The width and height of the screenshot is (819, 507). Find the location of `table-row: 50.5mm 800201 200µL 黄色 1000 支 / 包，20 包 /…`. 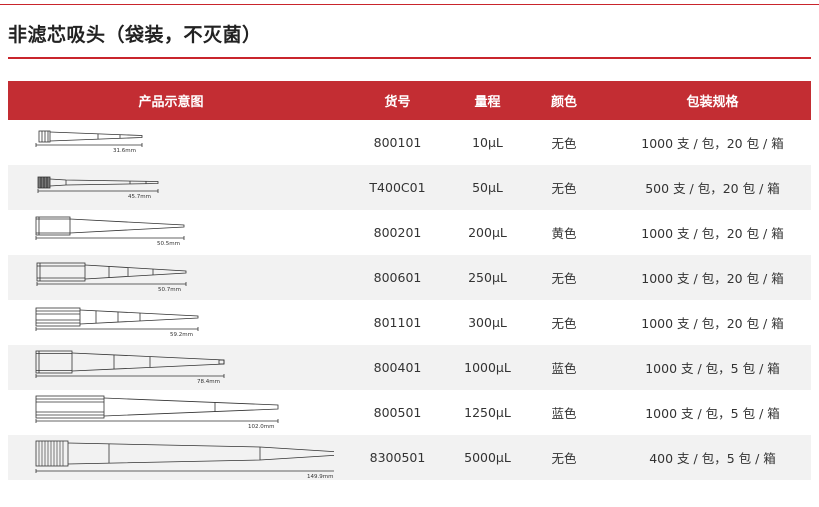

table-row: 50.5mm 800201 200µL 黄色 1000 支 / 包，20 包 /… is located at coordinates (409, 232).